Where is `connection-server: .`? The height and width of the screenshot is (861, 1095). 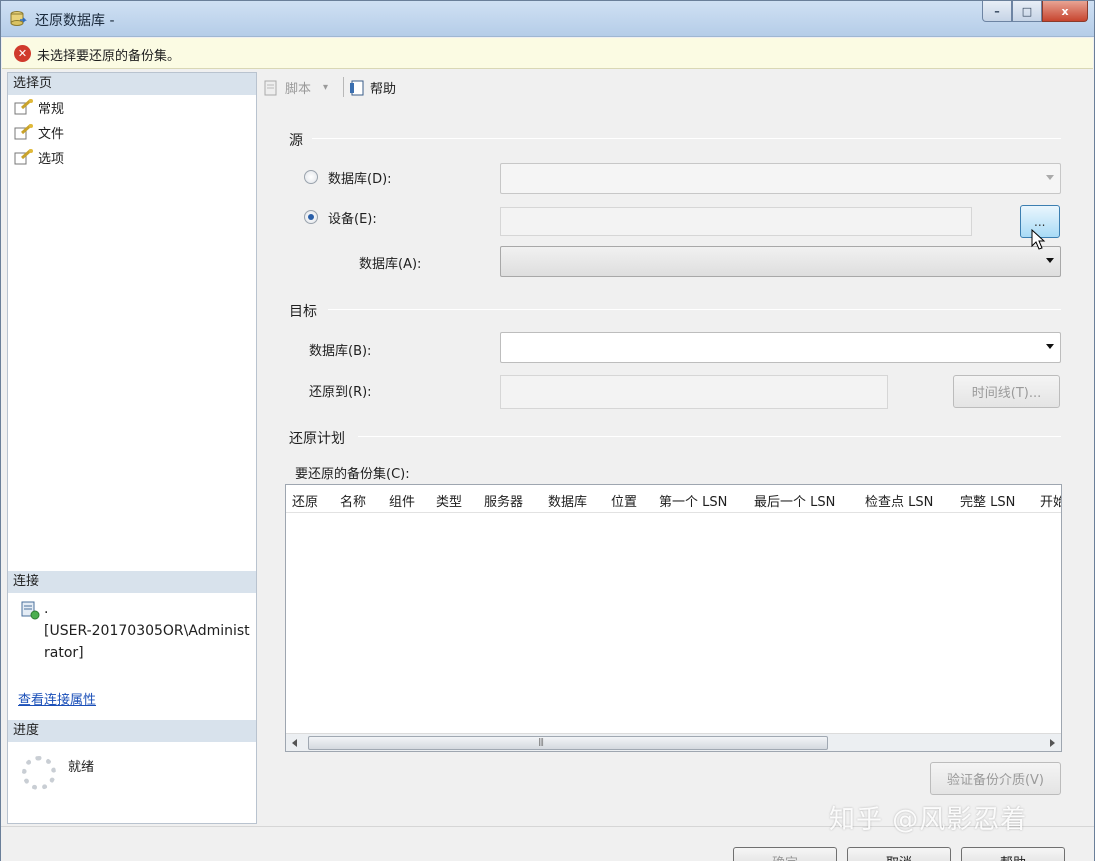 connection-server: . is located at coordinates (46, 609).